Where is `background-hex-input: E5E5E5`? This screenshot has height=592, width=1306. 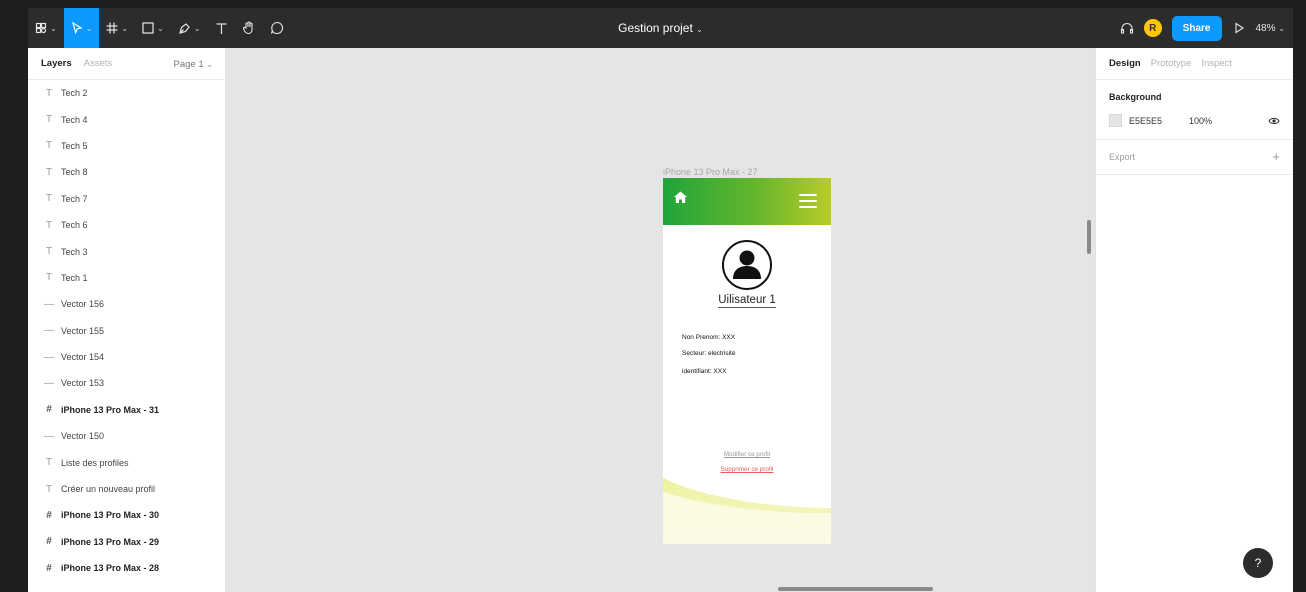 background-hex-input: E5E5E5 is located at coordinates (1159, 121).